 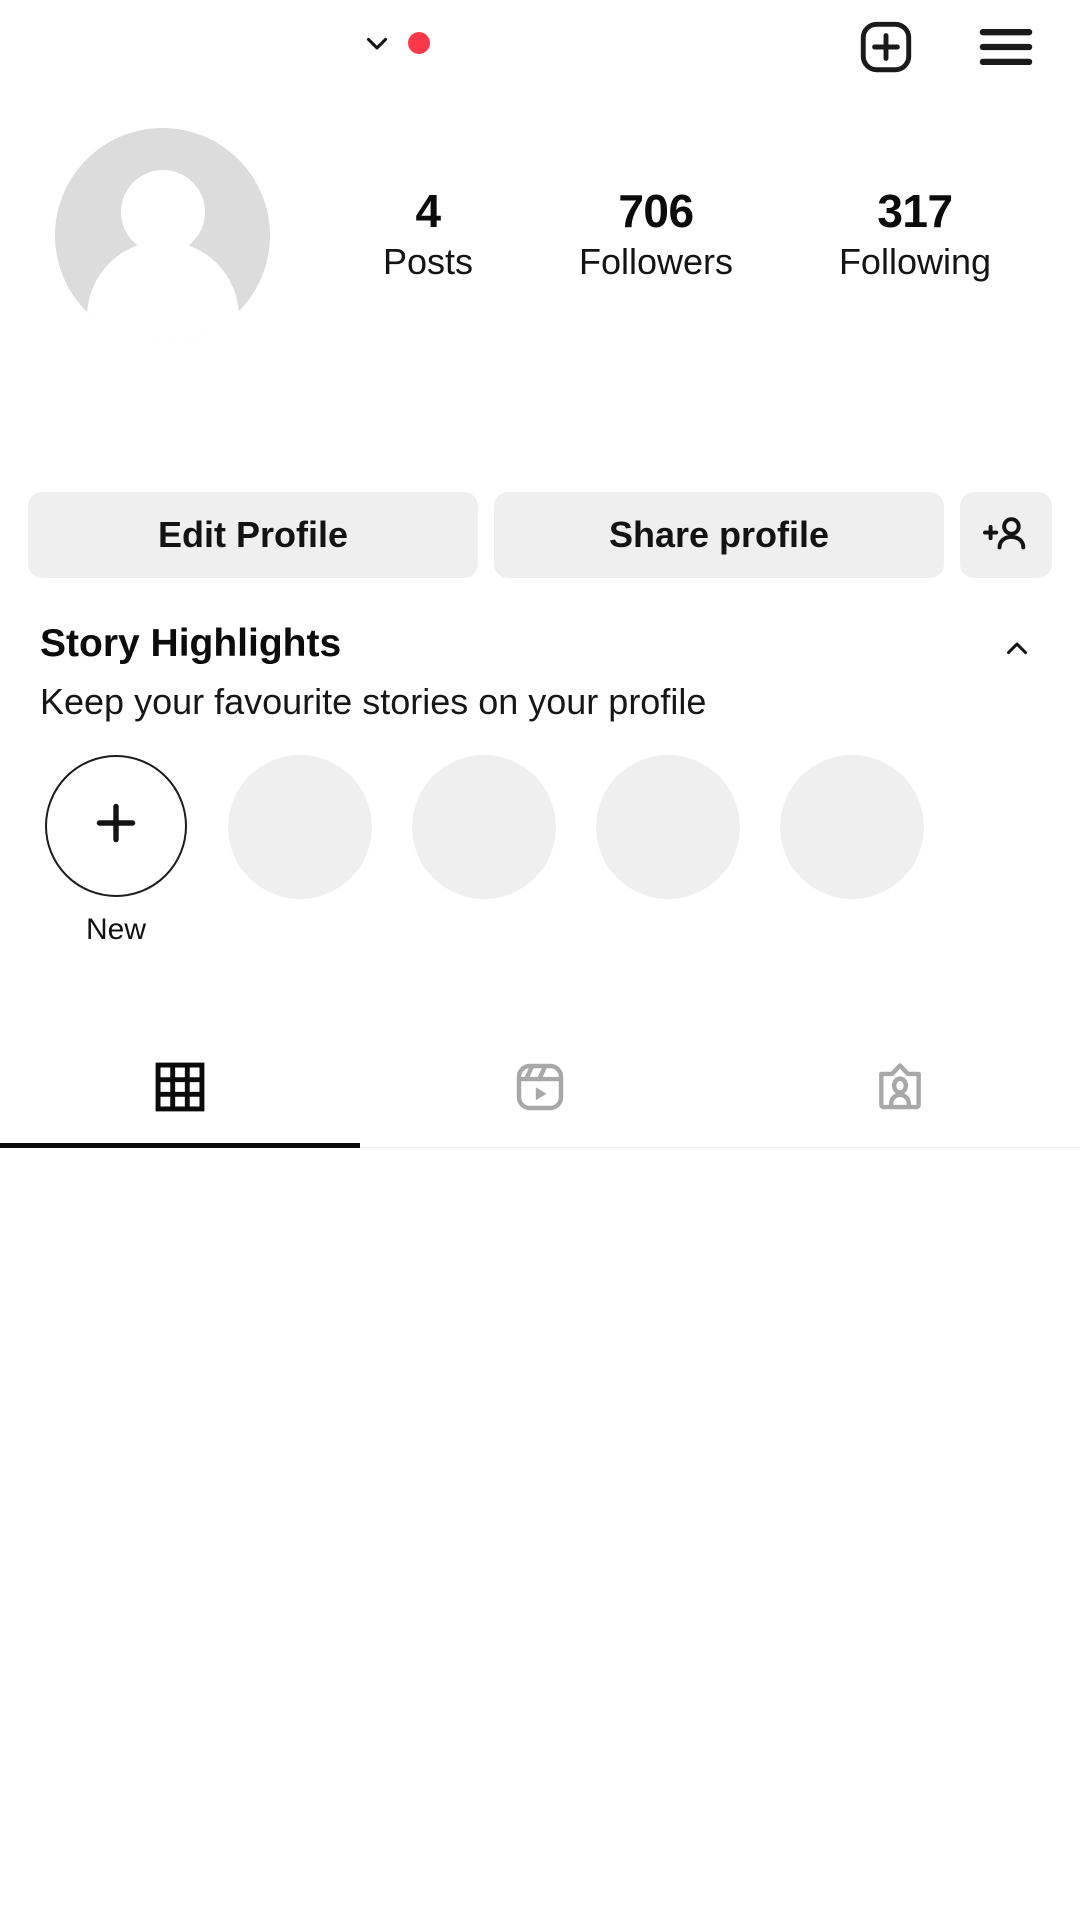 I want to click on hamburger-menu-icon, so click(x=1006, y=48).